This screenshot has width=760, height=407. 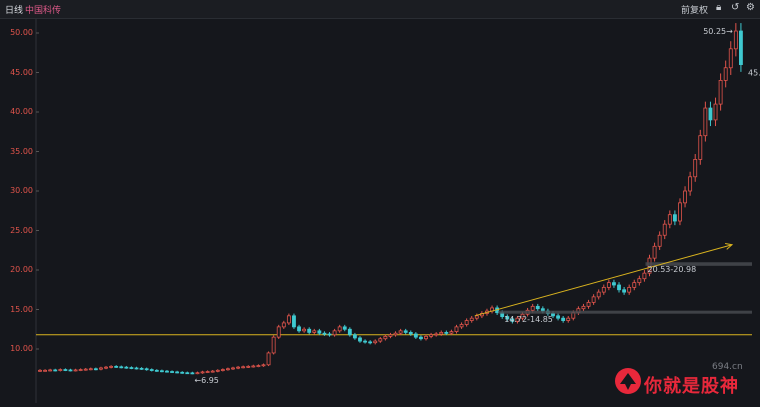 What do you see at coordinates (691, 386) in the screenshot?
I see `watermark-text: 你就是股神` at bounding box center [691, 386].